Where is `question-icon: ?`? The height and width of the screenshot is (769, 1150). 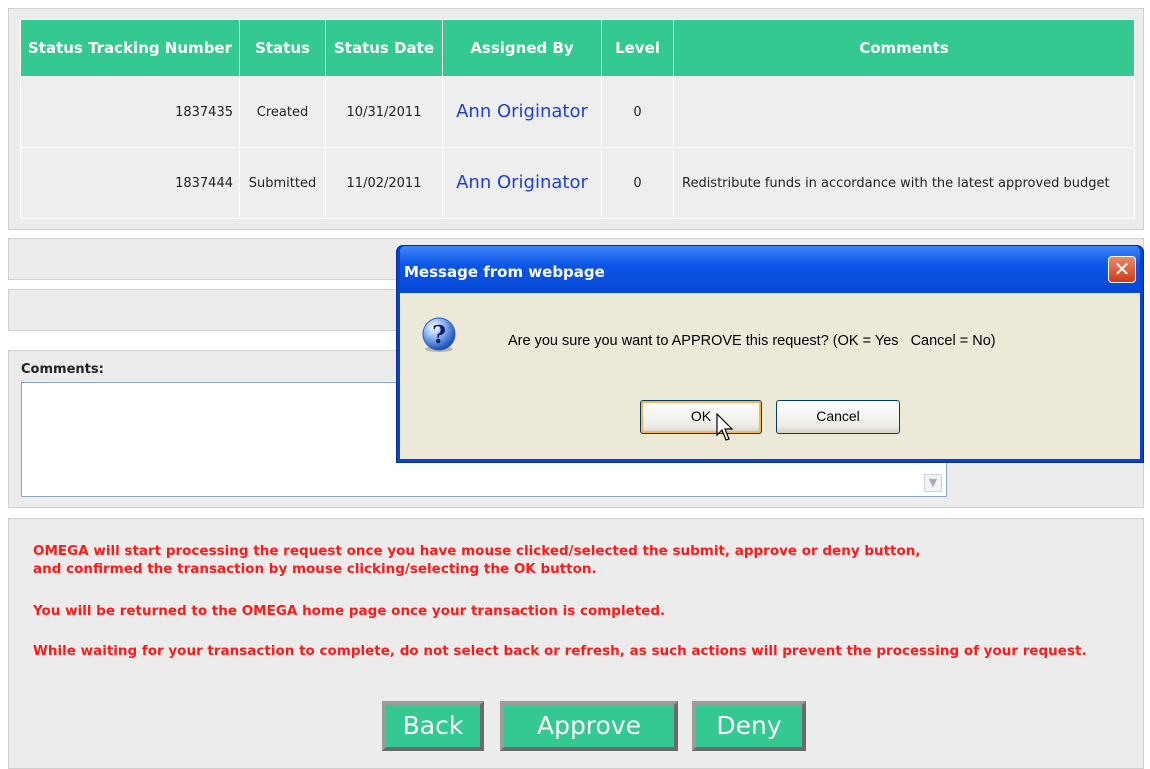 question-icon: ? is located at coordinates (439, 334).